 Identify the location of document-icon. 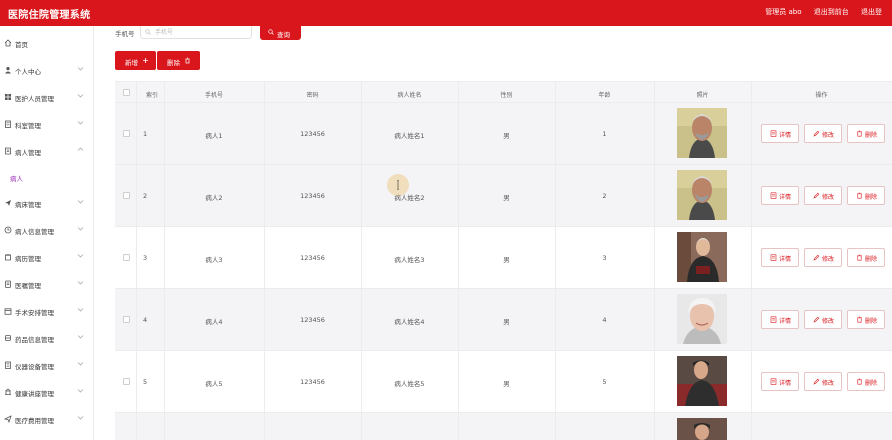
(773, 381).